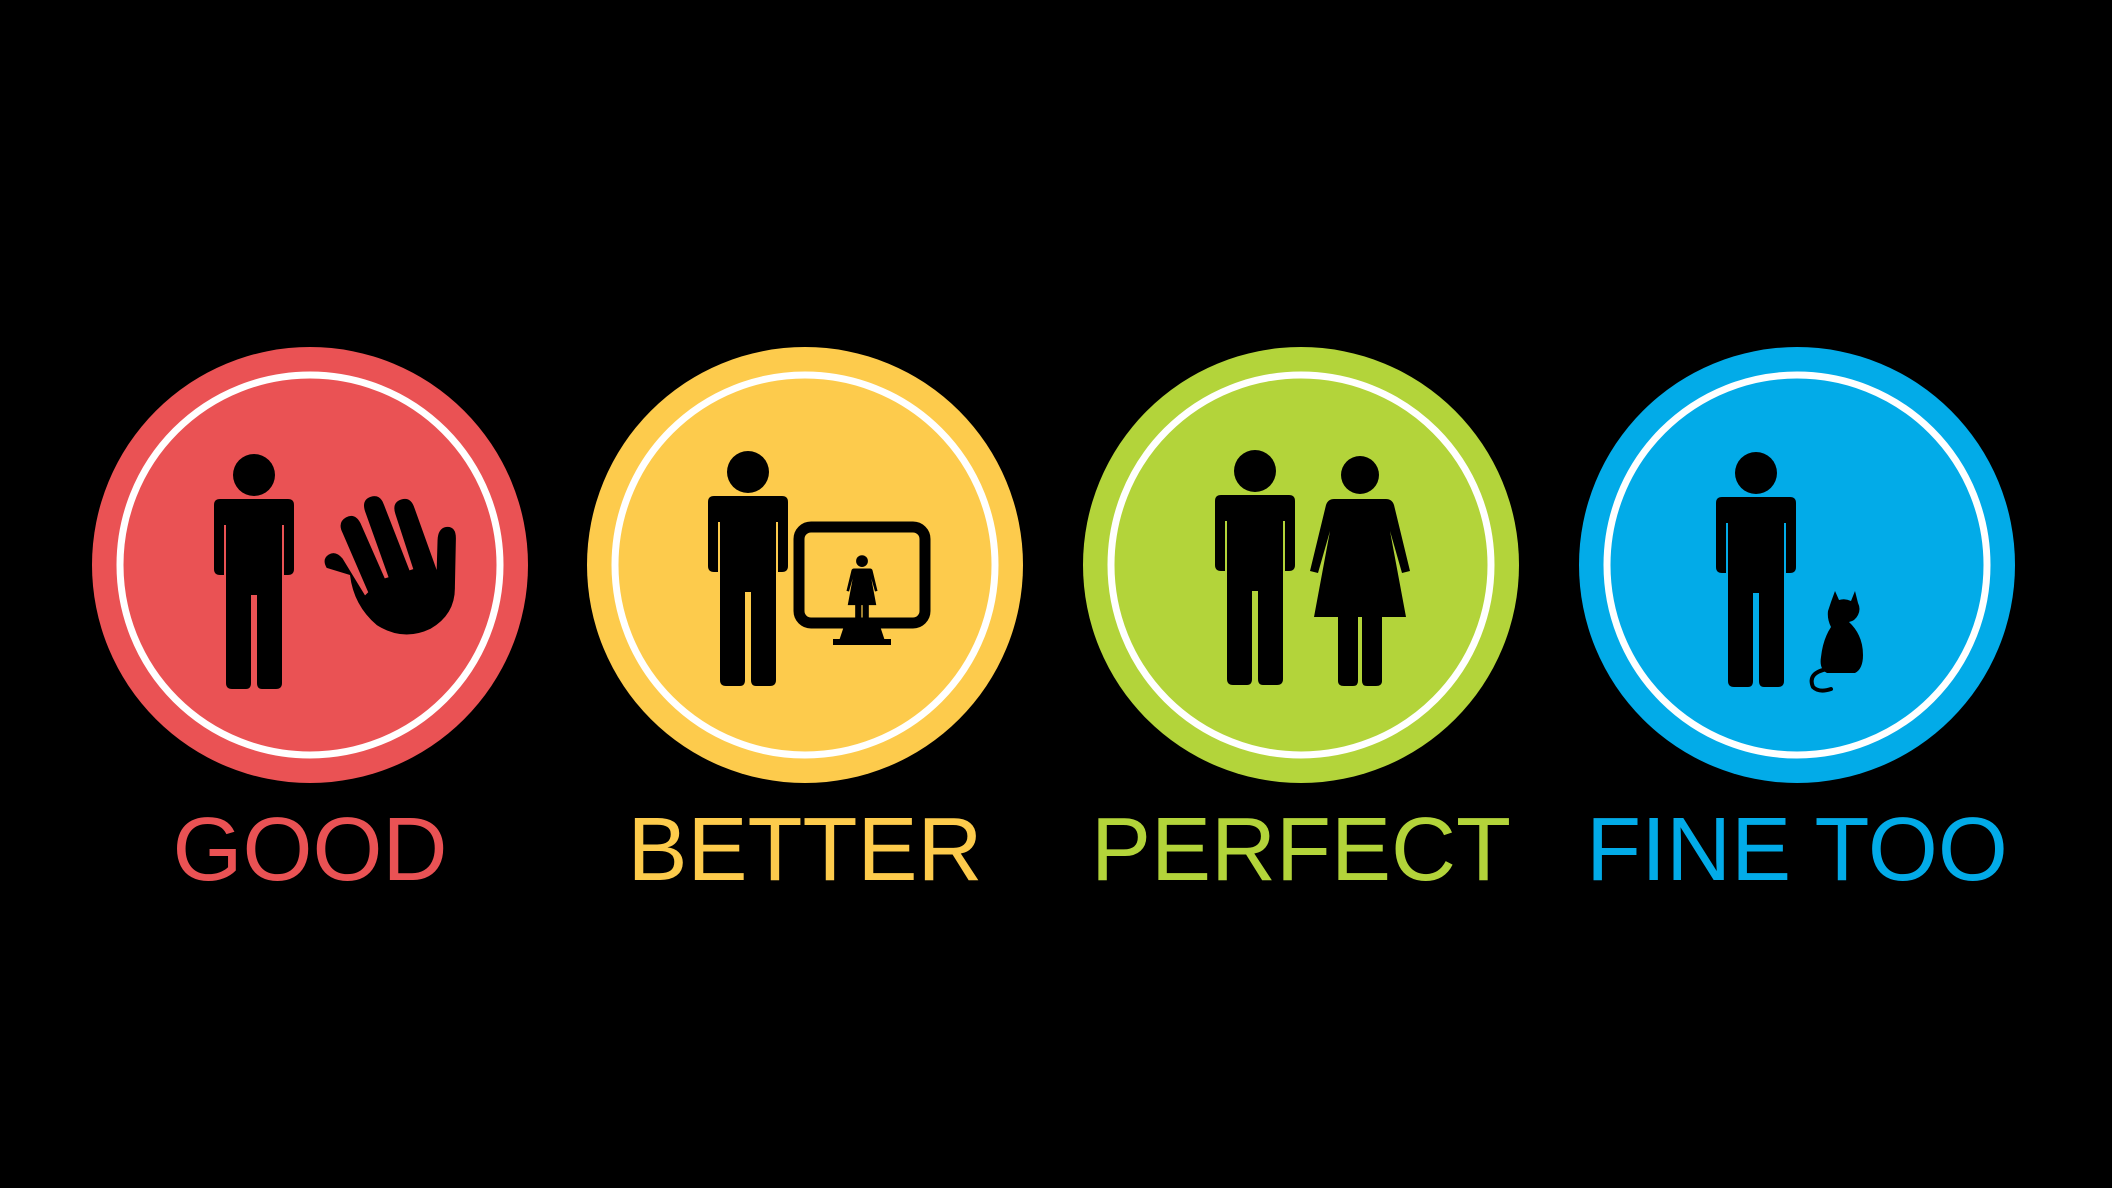  I want to click on caption-better: BETTER, so click(805, 850).